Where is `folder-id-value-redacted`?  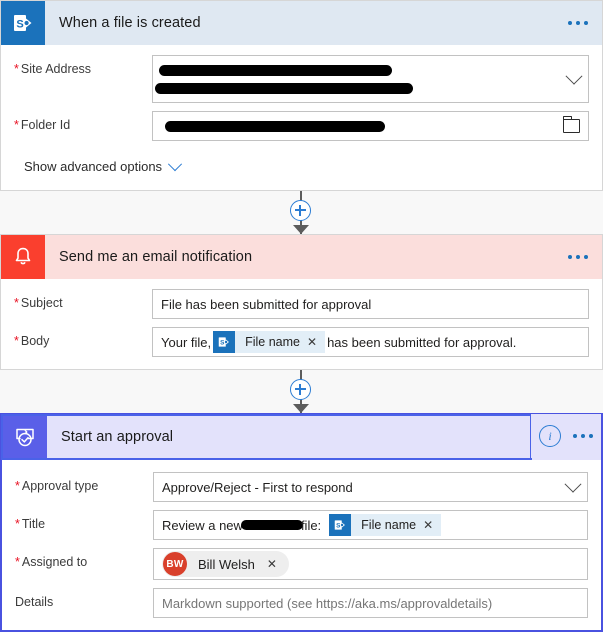
folder-id-value-redacted is located at coordinates (275, 126).